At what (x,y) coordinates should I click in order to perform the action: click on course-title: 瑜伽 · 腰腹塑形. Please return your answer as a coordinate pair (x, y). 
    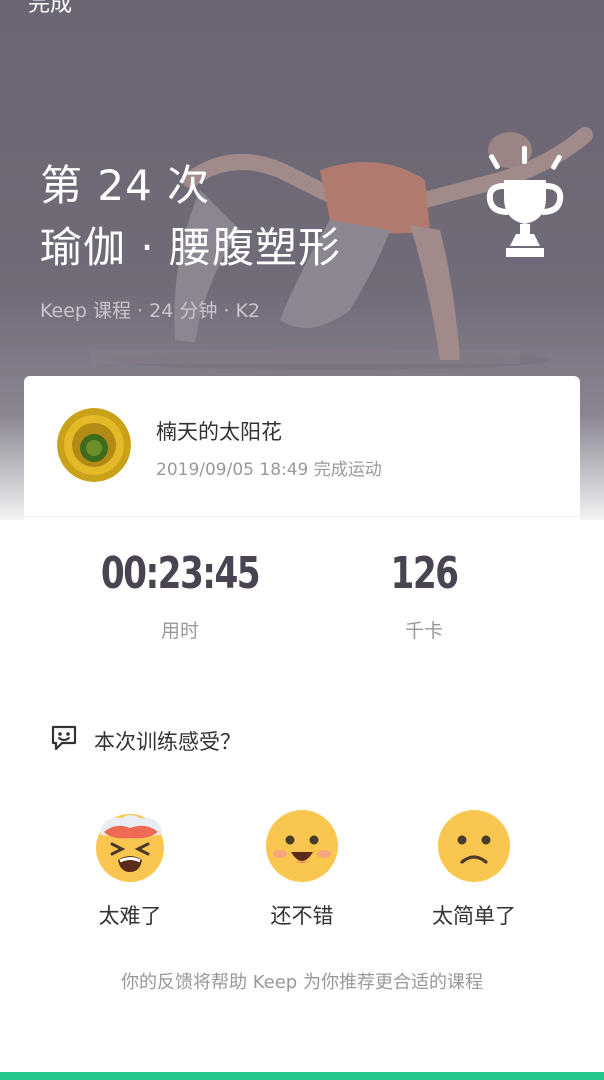
    Looking at the image, I should click on (191, 247).